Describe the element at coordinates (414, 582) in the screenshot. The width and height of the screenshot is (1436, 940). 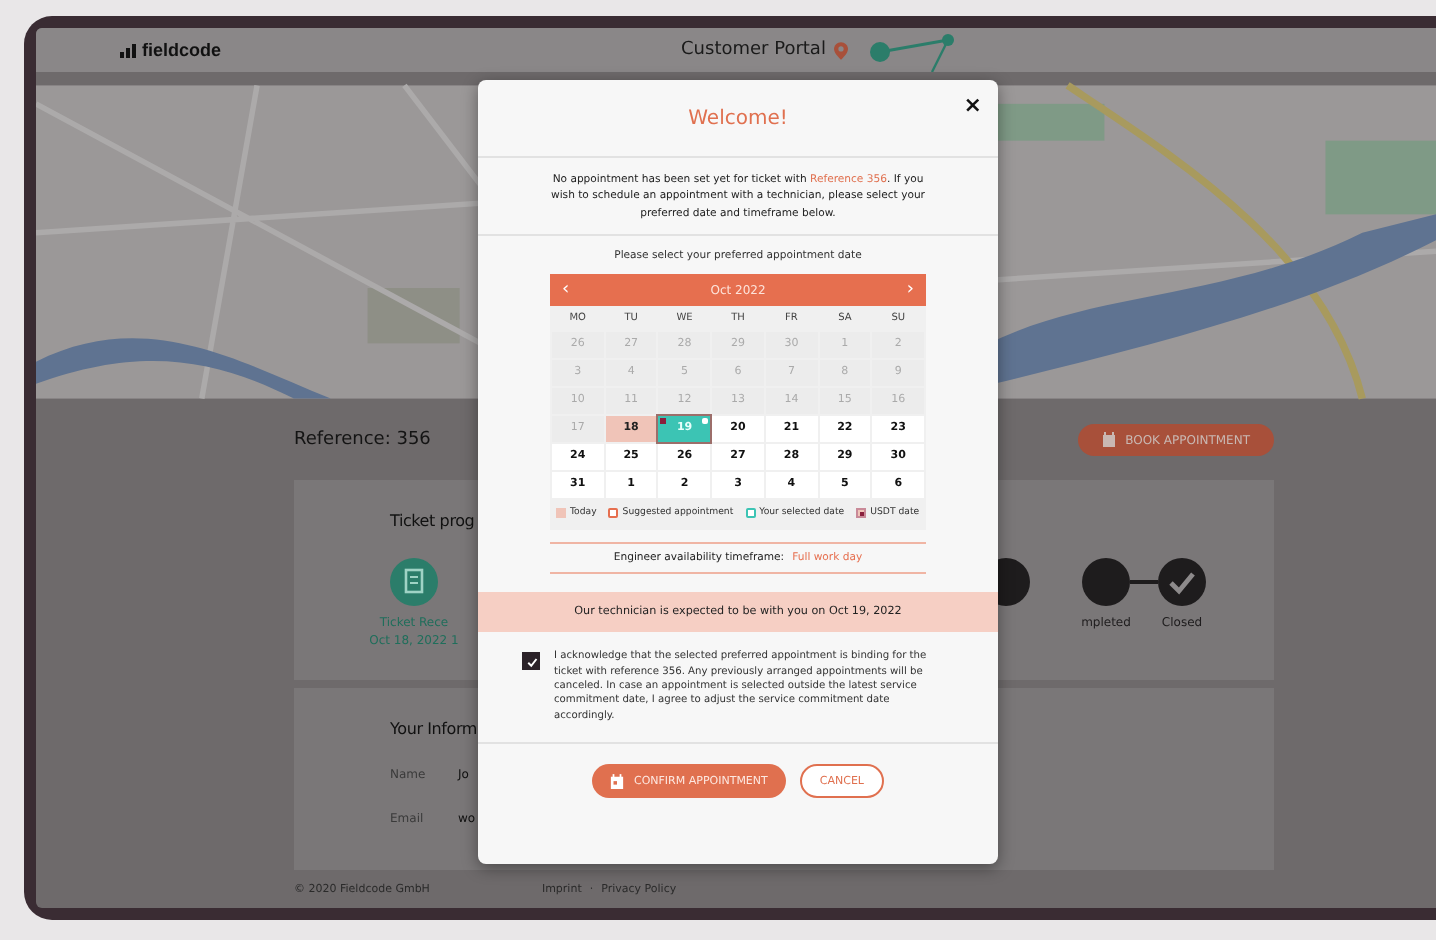
I see `receipt-icon` at that location.